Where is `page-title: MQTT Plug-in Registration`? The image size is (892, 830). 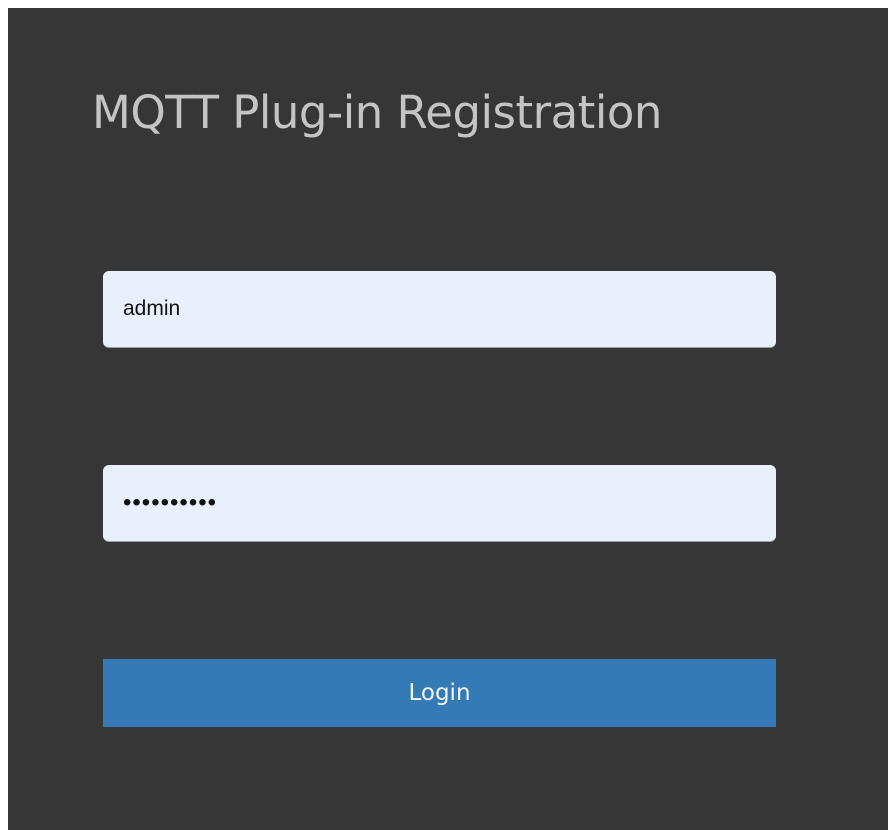 page-title: MQTT Plug-in Registration is located at coordinates (377, 112).